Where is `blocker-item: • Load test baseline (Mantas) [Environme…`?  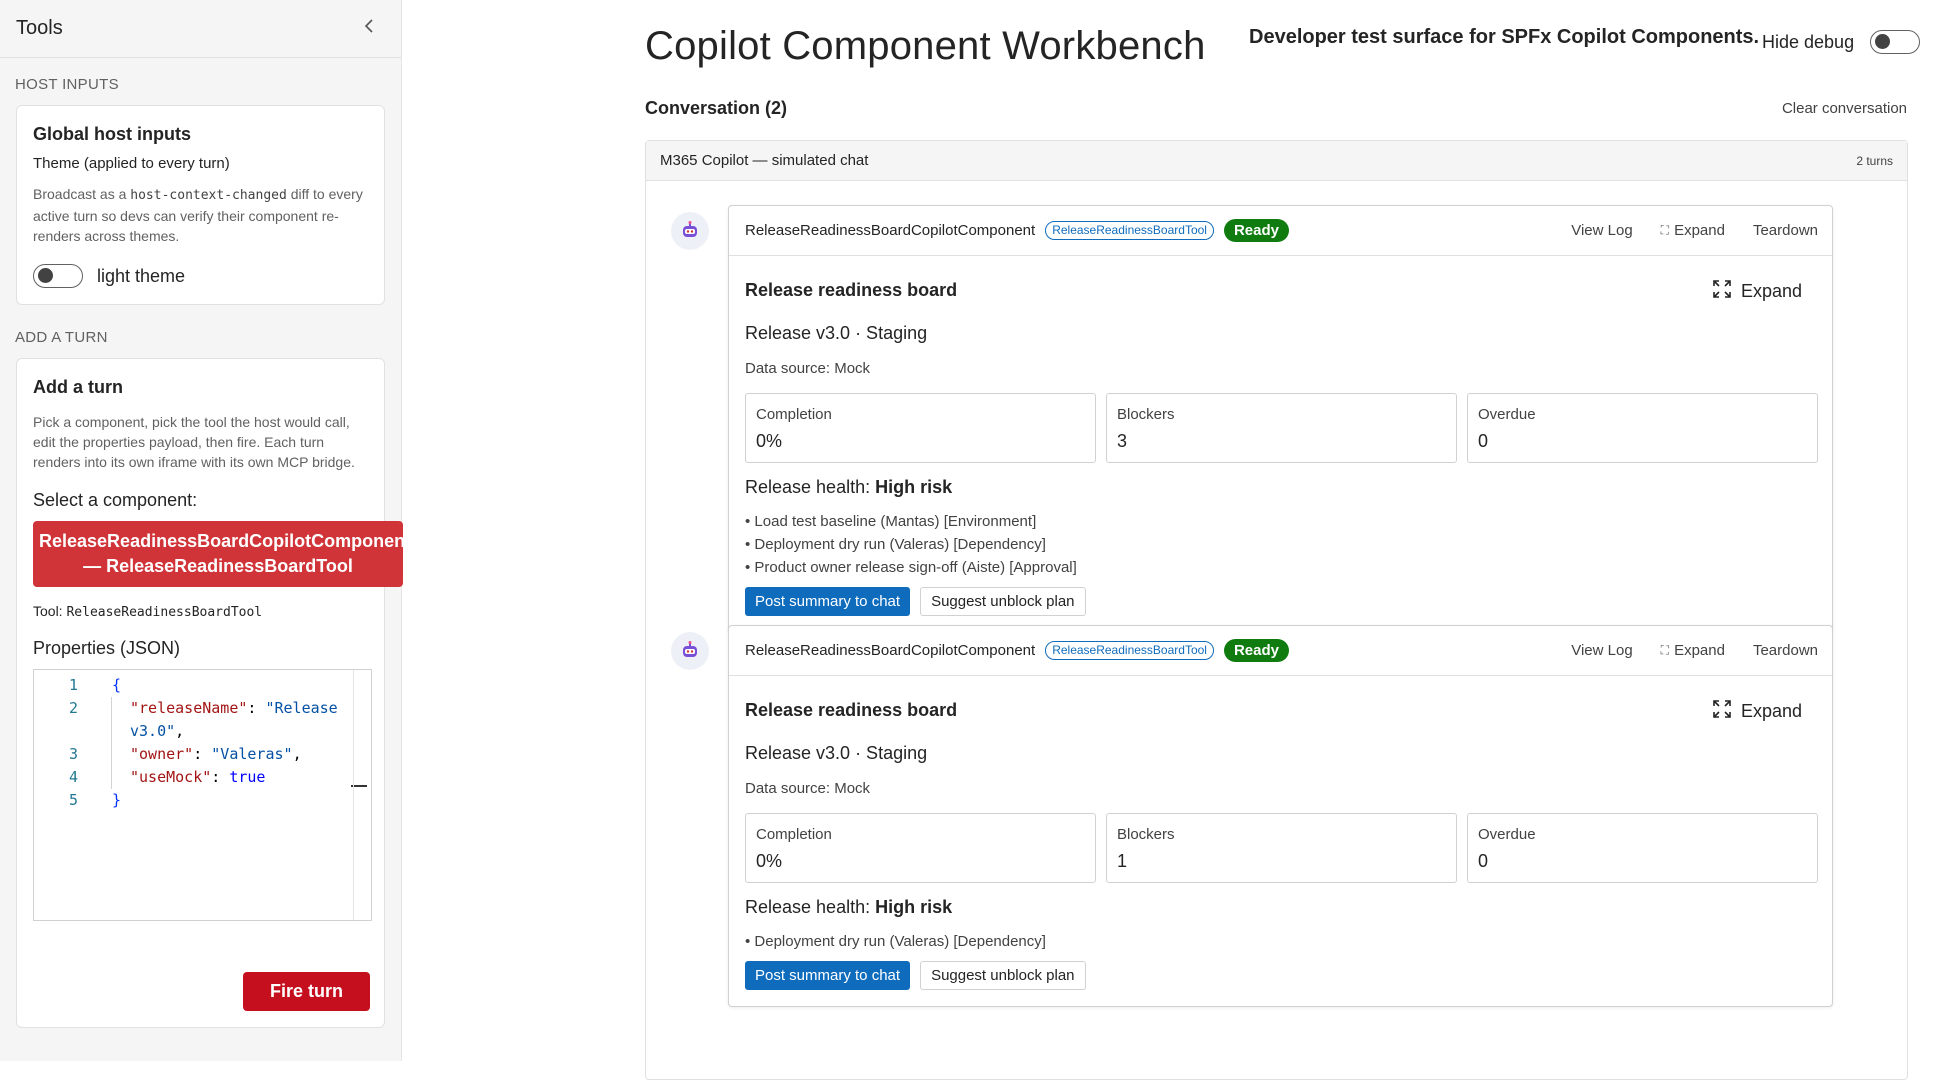
blocker-item: • Load test baseline (Mantas) [Environme… is located at coordinates (891, 521).